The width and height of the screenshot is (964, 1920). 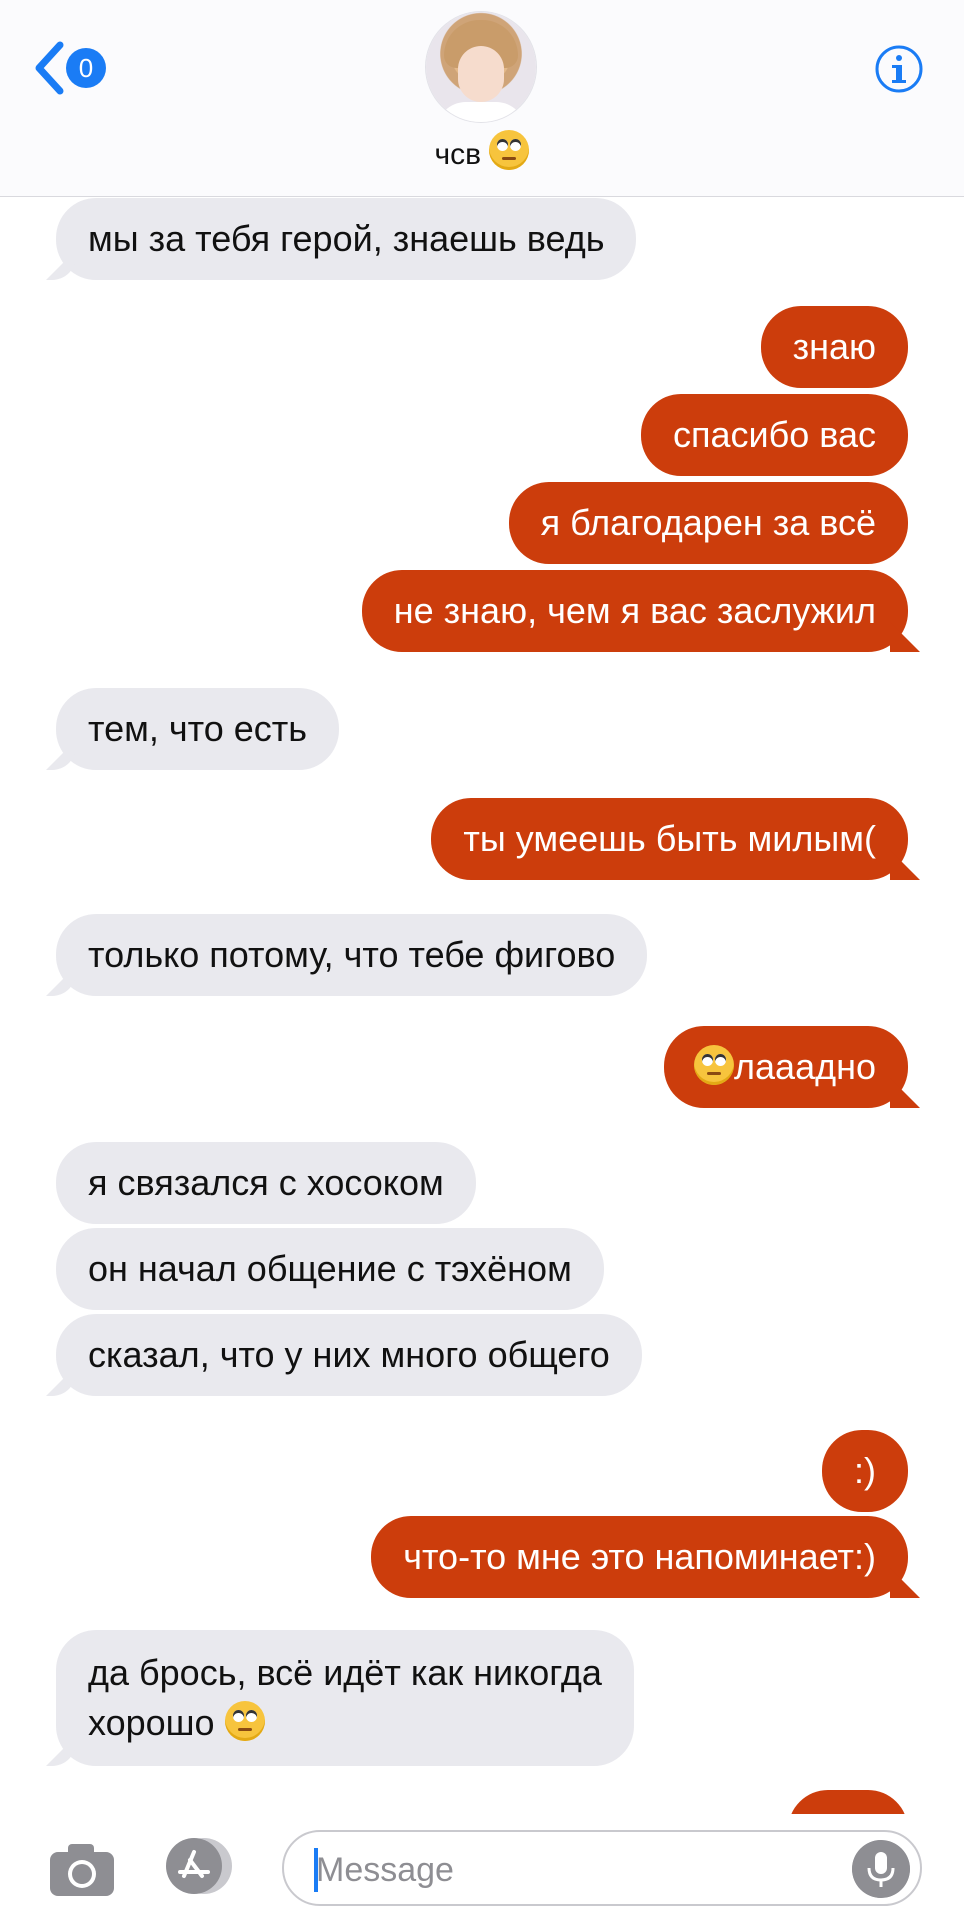 I want to click on message-incoming: я связался с хосоком, so click(x=266, y=1183).